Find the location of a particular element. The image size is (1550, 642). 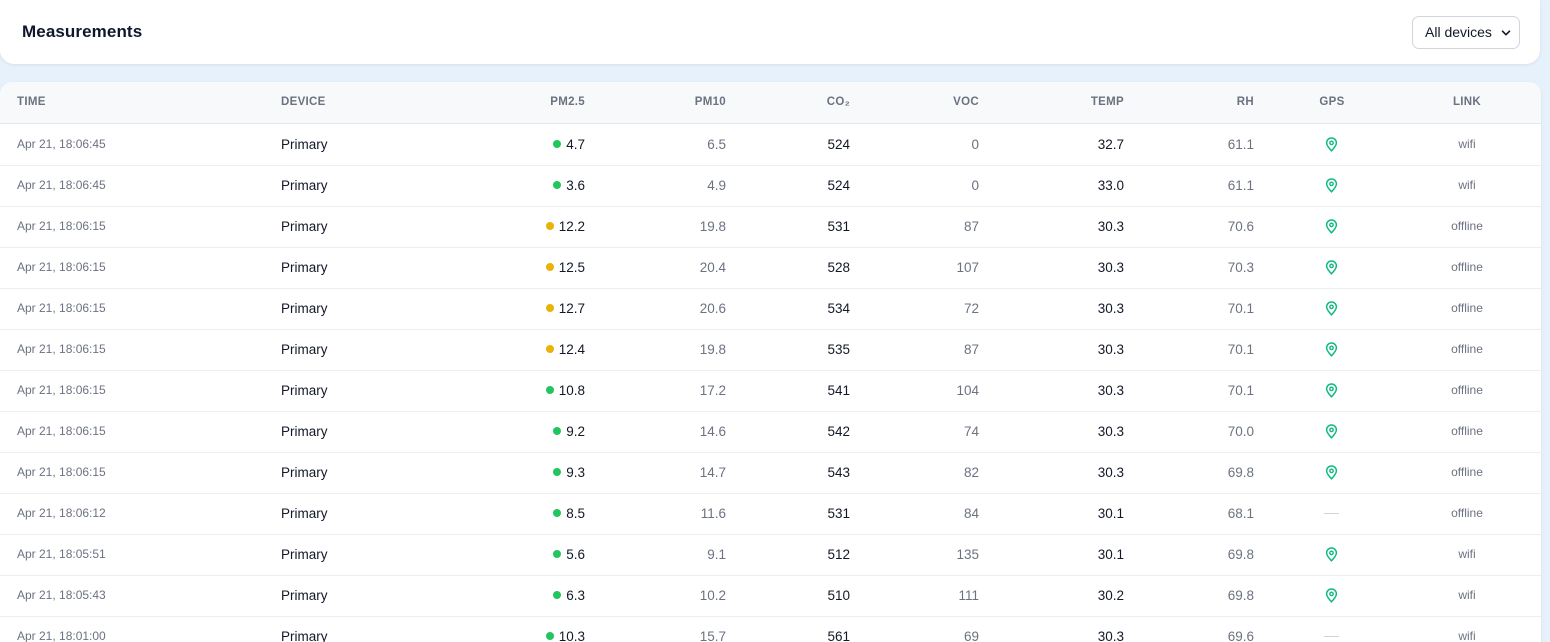

time-cell: Apr 21, 18:05:51 is located at coordinates (61, 554).